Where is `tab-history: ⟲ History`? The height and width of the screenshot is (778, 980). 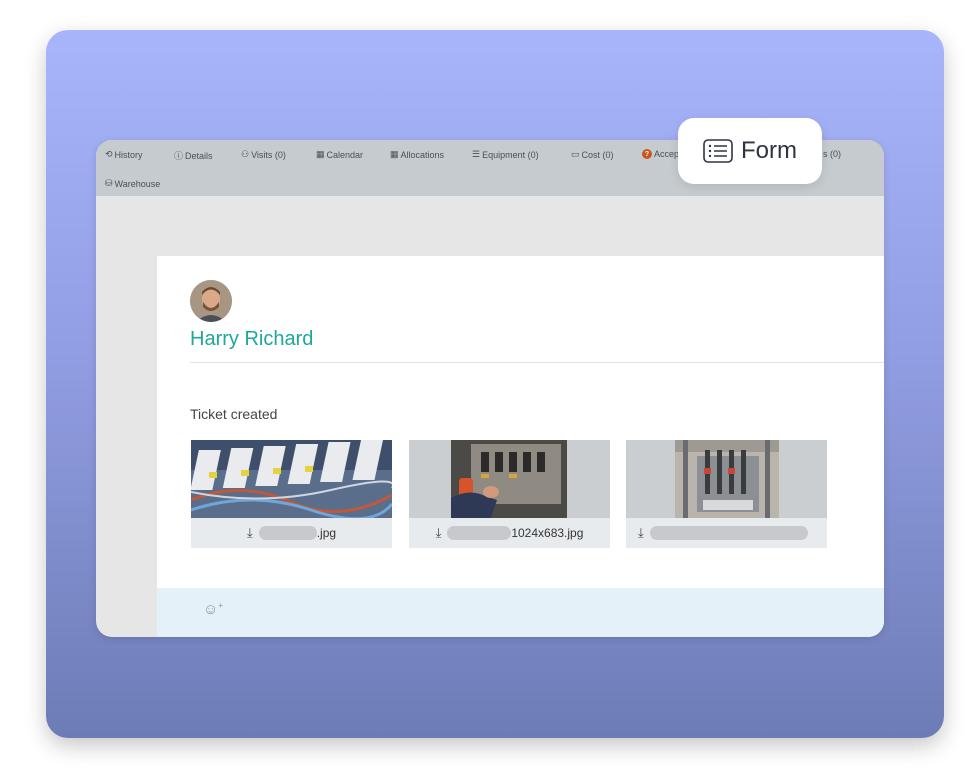 tab-history: ⟲ History is located at coordinates (124, 154).